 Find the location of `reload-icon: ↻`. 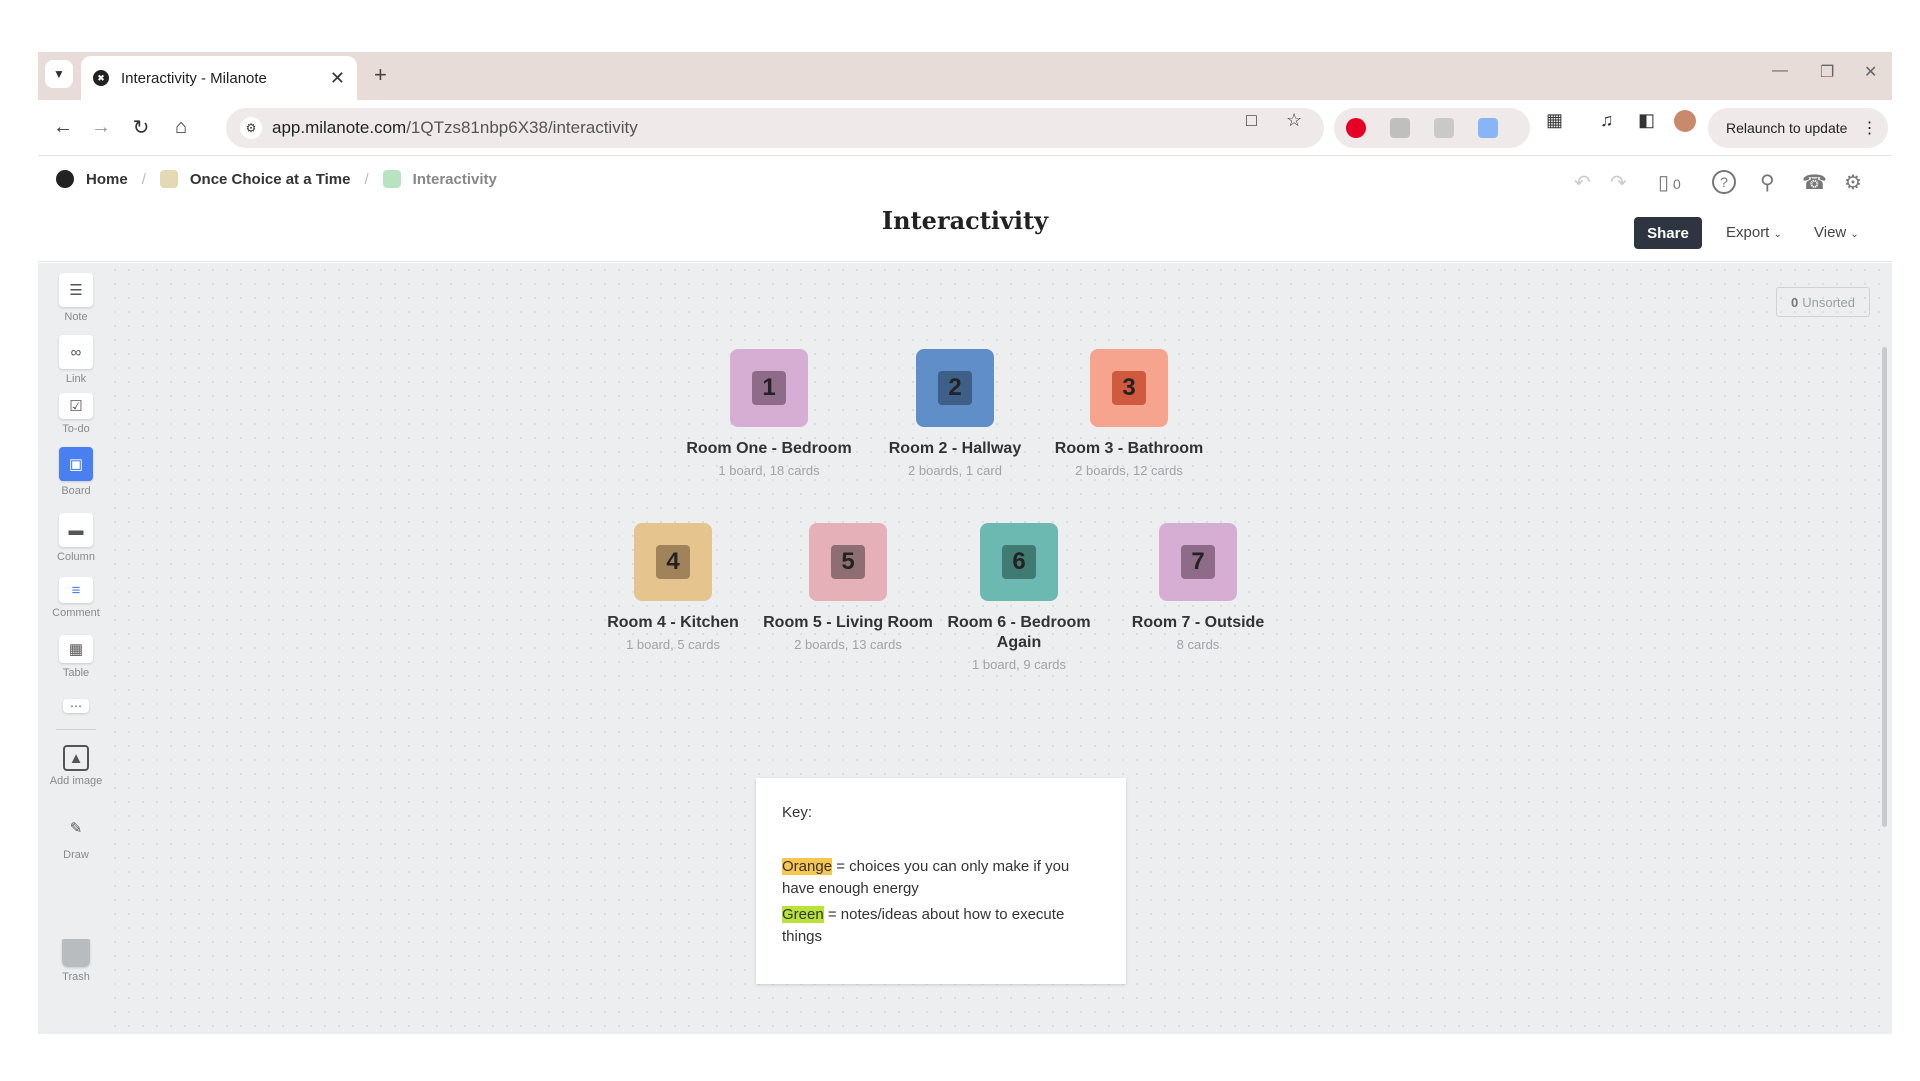

reload-icon: ↻ is located at coordinates (141, 127).